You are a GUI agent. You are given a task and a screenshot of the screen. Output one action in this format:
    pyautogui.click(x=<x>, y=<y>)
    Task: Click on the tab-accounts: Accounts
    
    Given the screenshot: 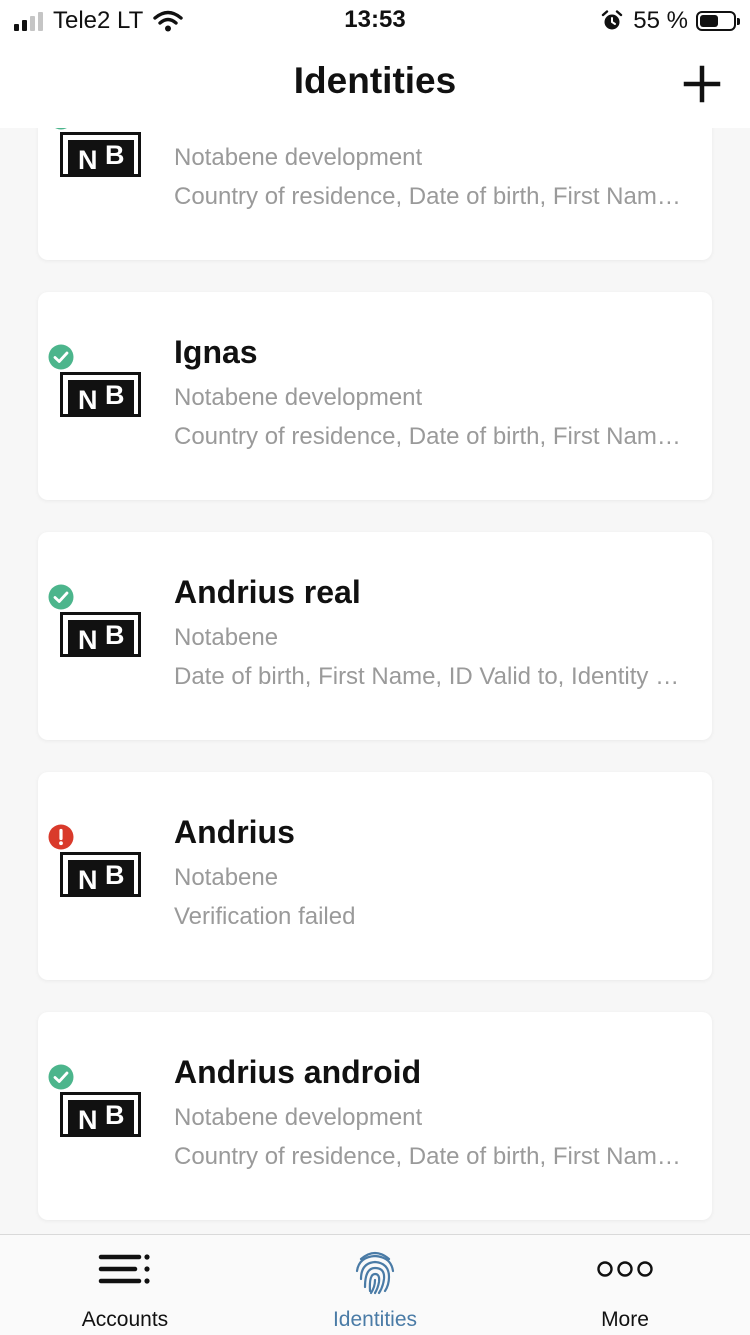 What is the action you would take?
    pyautogui.click(x=125, y=1285)
    